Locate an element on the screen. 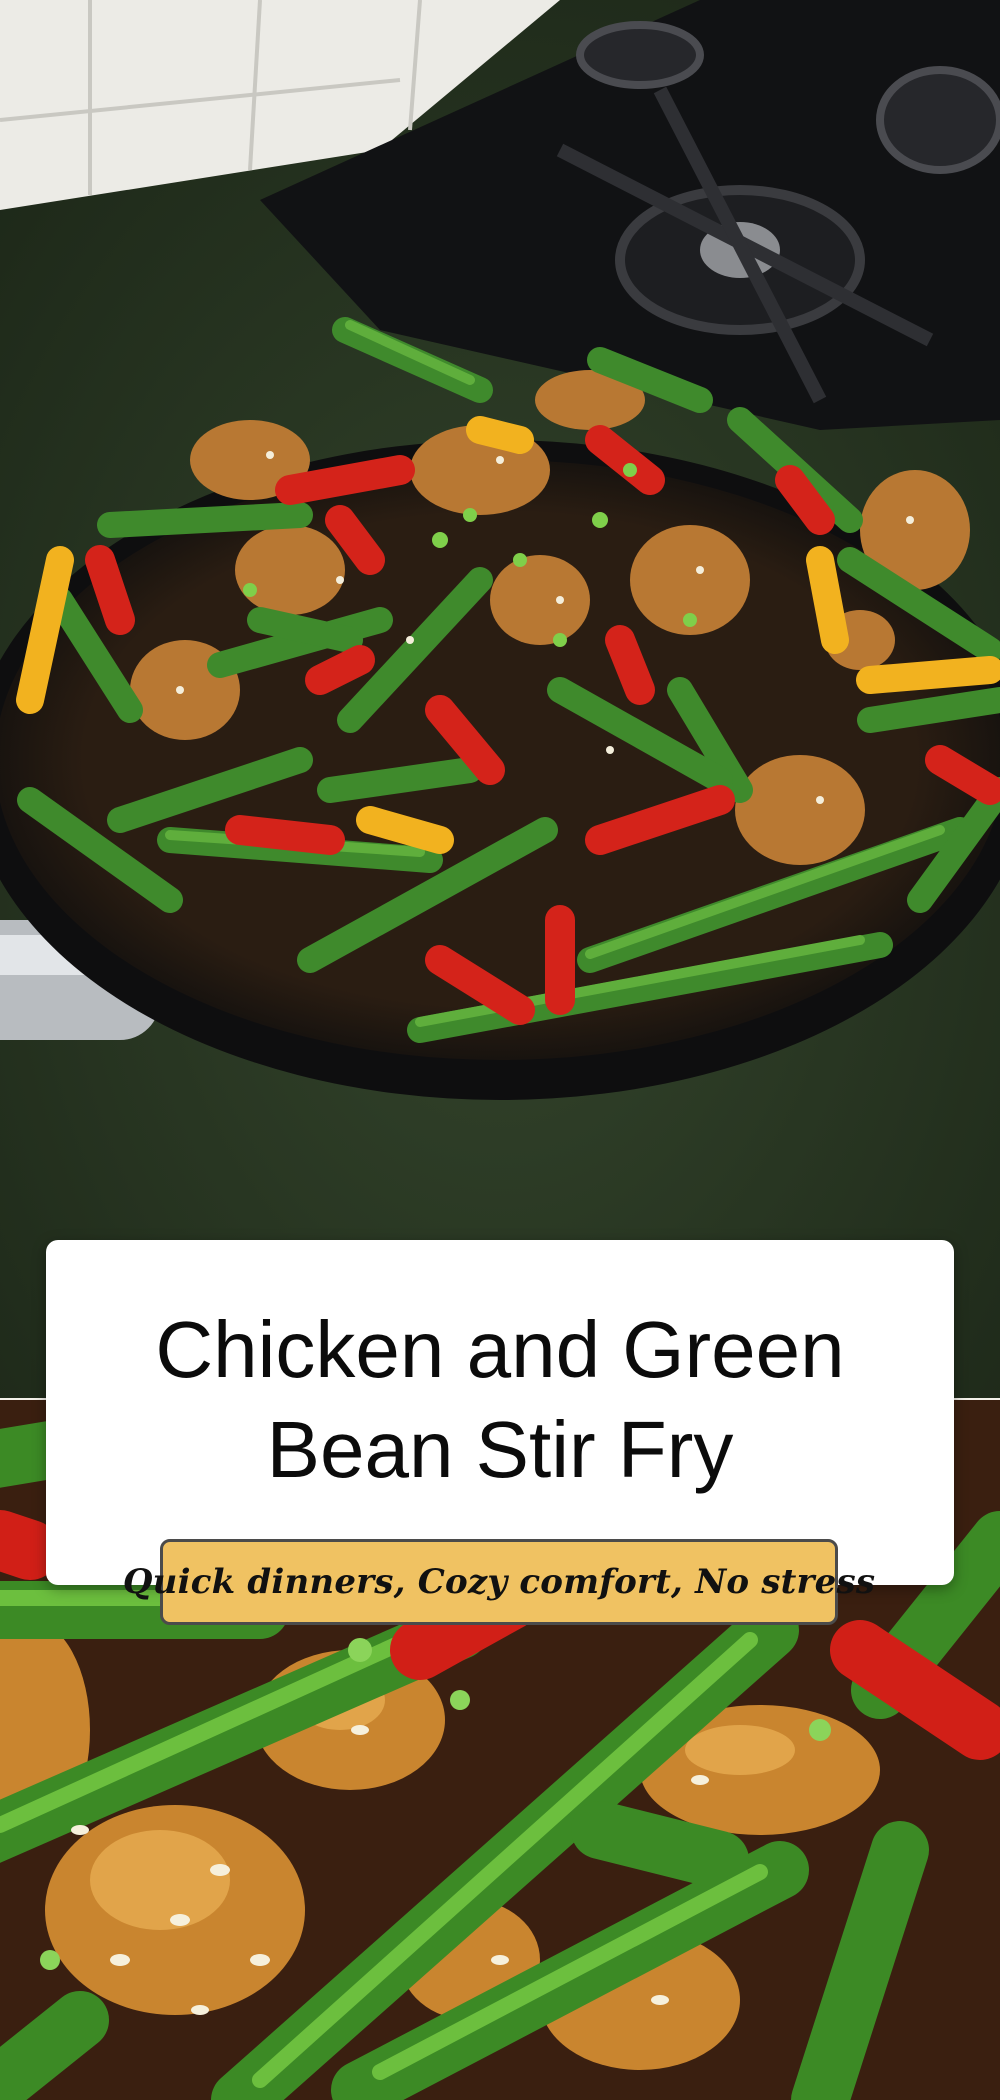 The height and width of the screenshot is (2100, 1000). recipe-title: Chicken and Green Bean Stir Fry is located at coordinates (500, 1399).